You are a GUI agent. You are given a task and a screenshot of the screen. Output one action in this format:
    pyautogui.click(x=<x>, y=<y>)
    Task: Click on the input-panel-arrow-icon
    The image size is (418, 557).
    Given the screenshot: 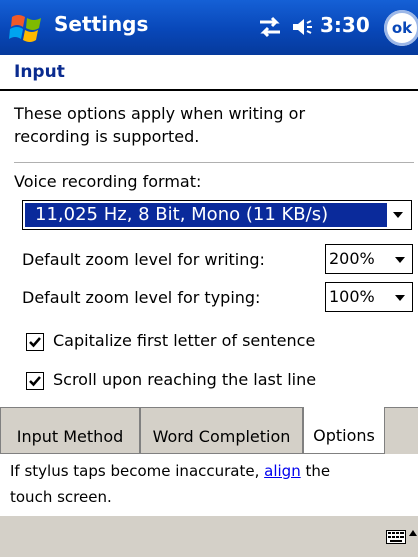 What is the action you would take?
    pyautogui.click(x=413, y=533)
    